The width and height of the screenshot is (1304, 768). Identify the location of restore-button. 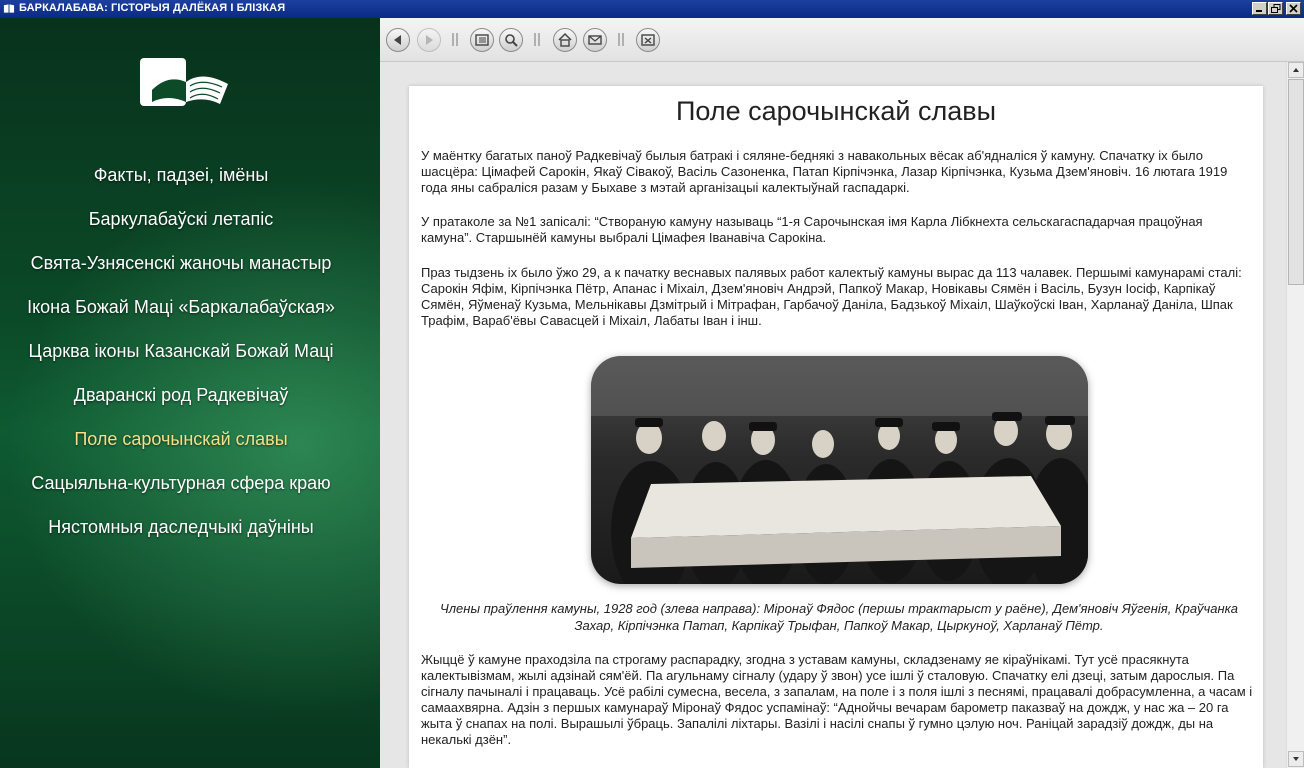
(1275, 8).